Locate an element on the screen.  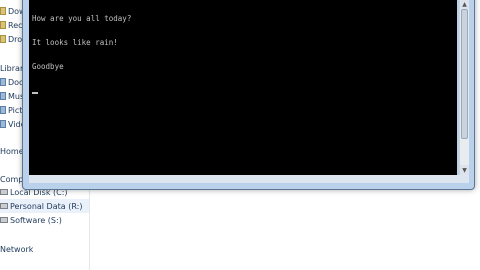
nav-header-label: Librar is located at coordinates (12, 68).